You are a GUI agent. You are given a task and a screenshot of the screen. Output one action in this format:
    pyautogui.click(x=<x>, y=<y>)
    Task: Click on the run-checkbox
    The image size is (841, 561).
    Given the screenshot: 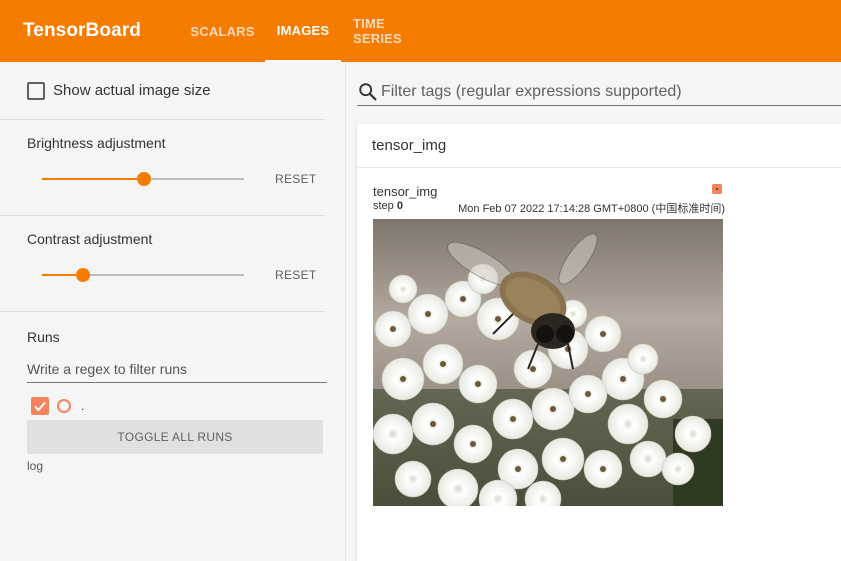 What is the action you would take?
    pyautogui.click(x=40, y=406)
    